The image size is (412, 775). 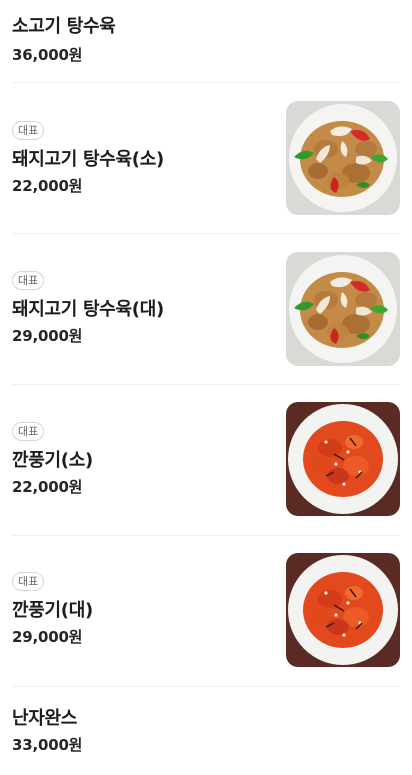 I want to click on menu-item-name: 깐풍기(대), so click(x=52, y=610).